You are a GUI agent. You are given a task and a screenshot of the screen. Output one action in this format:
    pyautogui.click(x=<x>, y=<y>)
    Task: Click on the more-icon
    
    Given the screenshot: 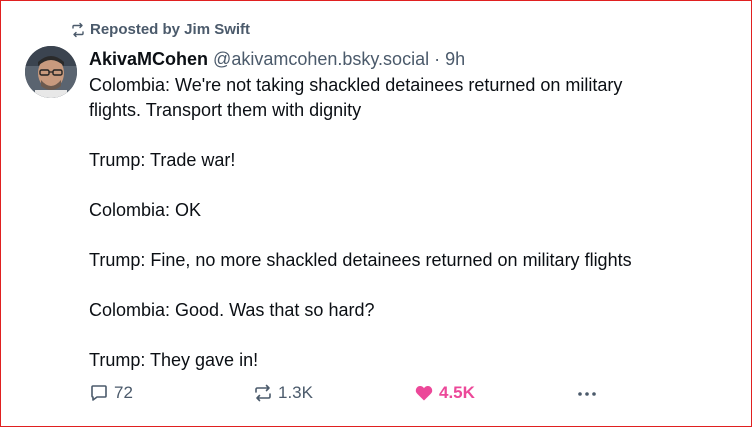 What is the action you would take?
    pyautogui.click(x=587, y=394)
    